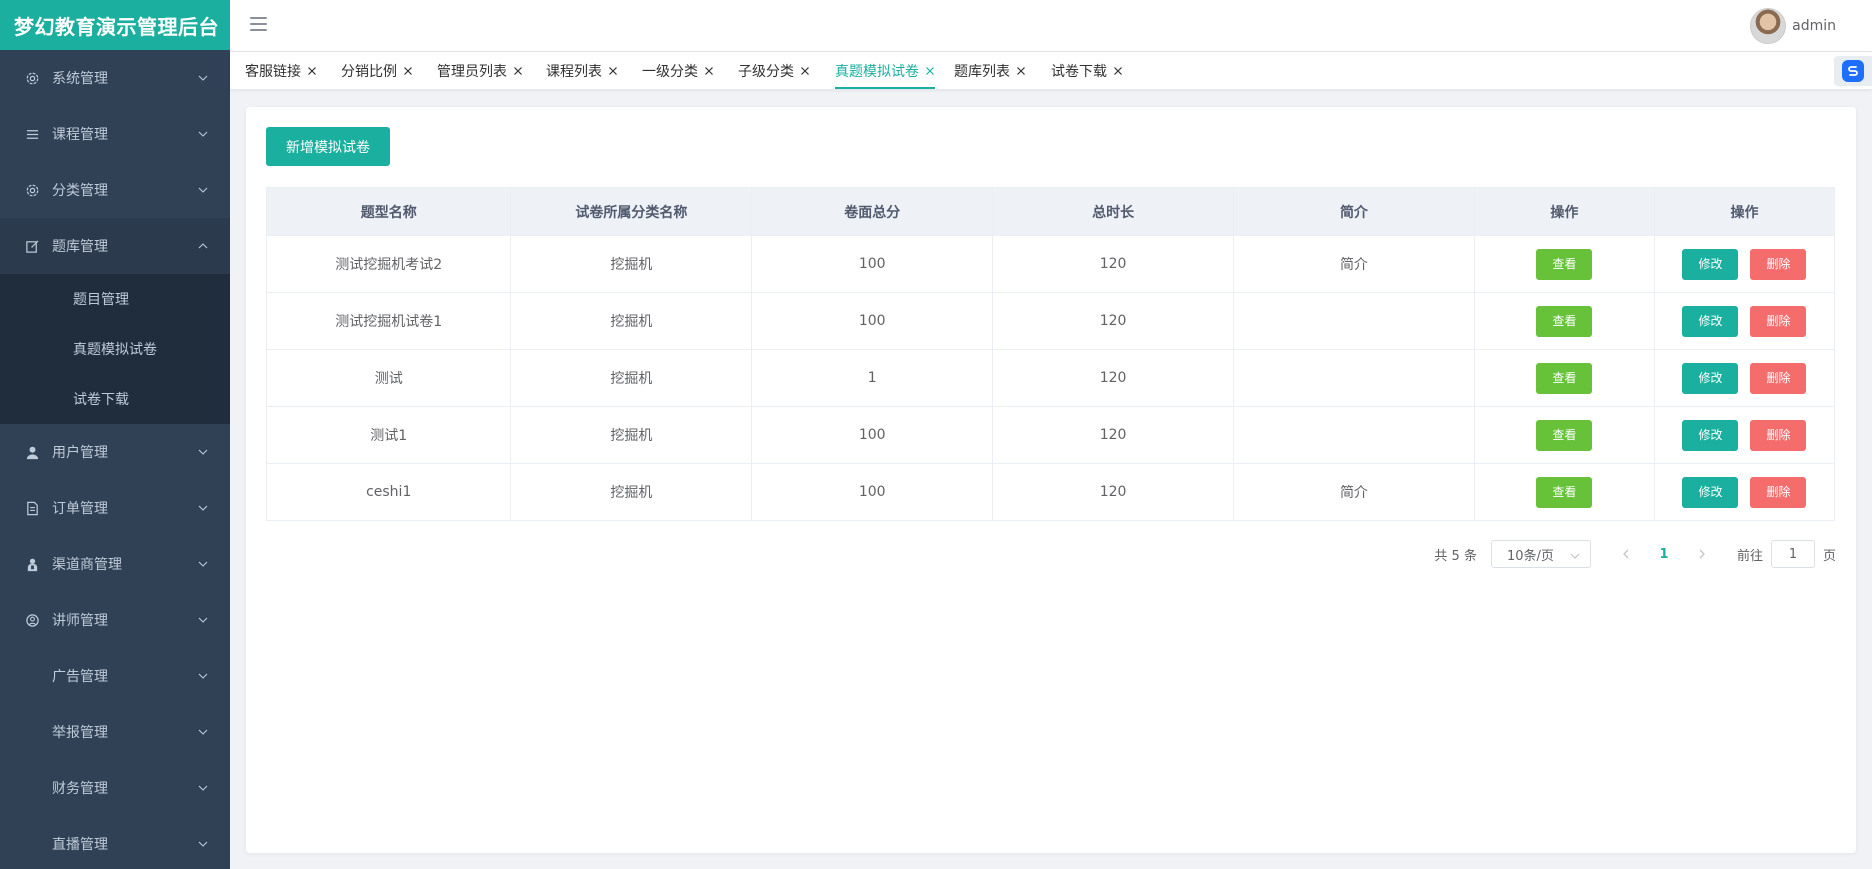 The width and height of the screenshot is (1872, 869). What do you see at coordinates (472, 71) in the screenshot?
I see `tab-label: 管理员列表` at bounding box center [472, 71].